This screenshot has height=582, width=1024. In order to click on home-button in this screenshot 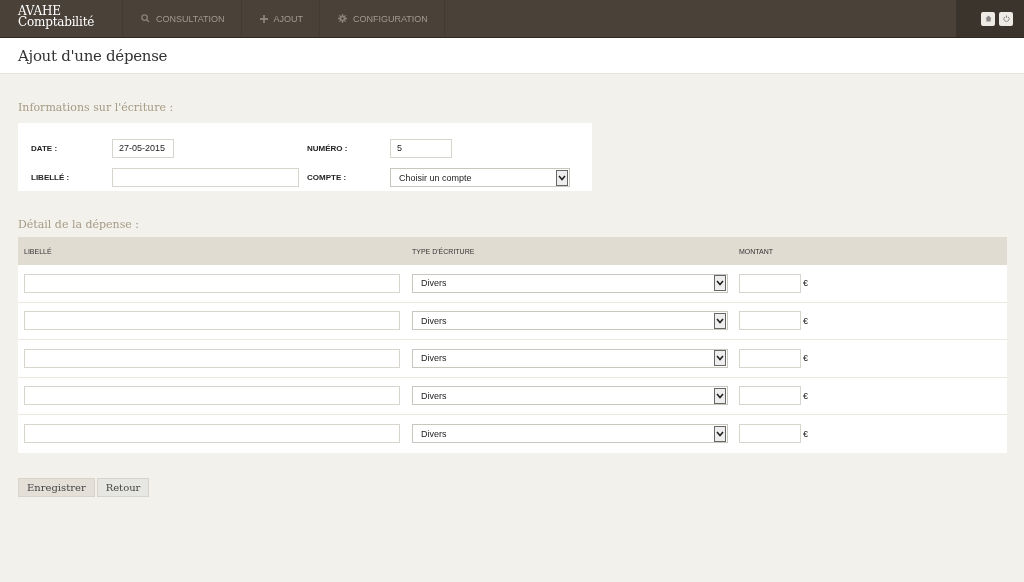, I will do `click(988, 18)`.